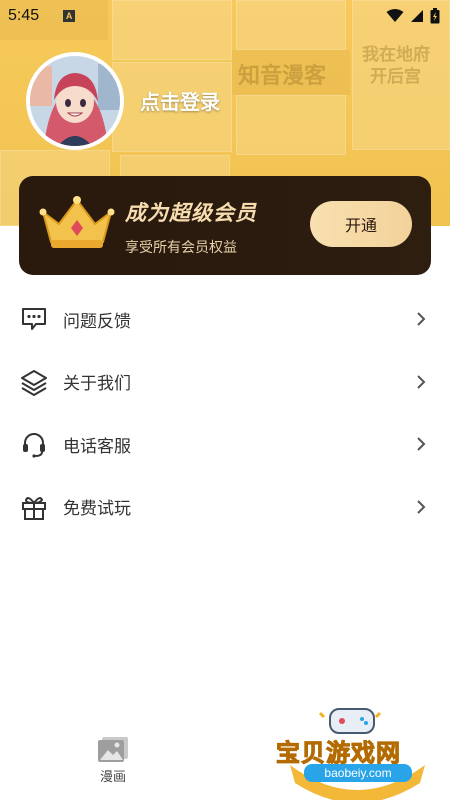  What do you see at coordinates (77, 222) in the screenshot?
I see `crown-icon` at bounding box center [77, 222].